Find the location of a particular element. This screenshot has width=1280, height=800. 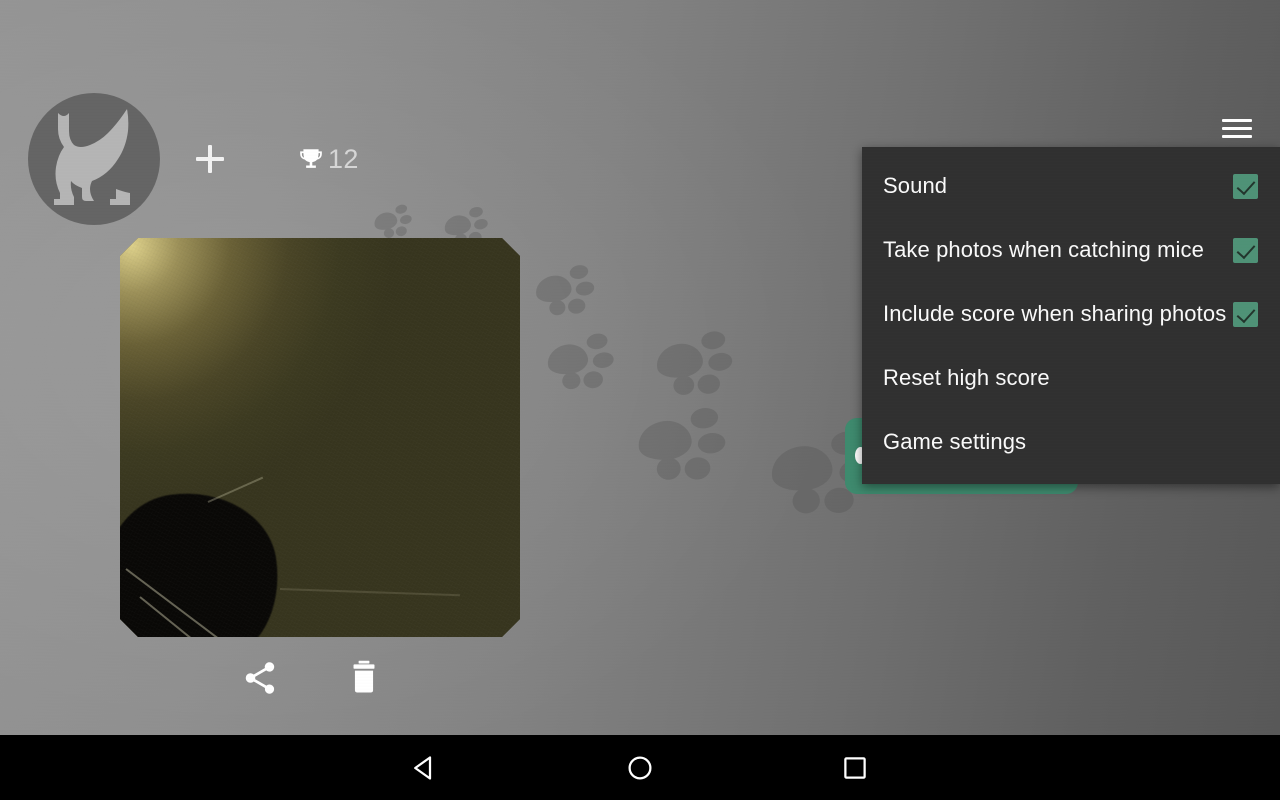

trash-icon is located at coordinates (364, 676).